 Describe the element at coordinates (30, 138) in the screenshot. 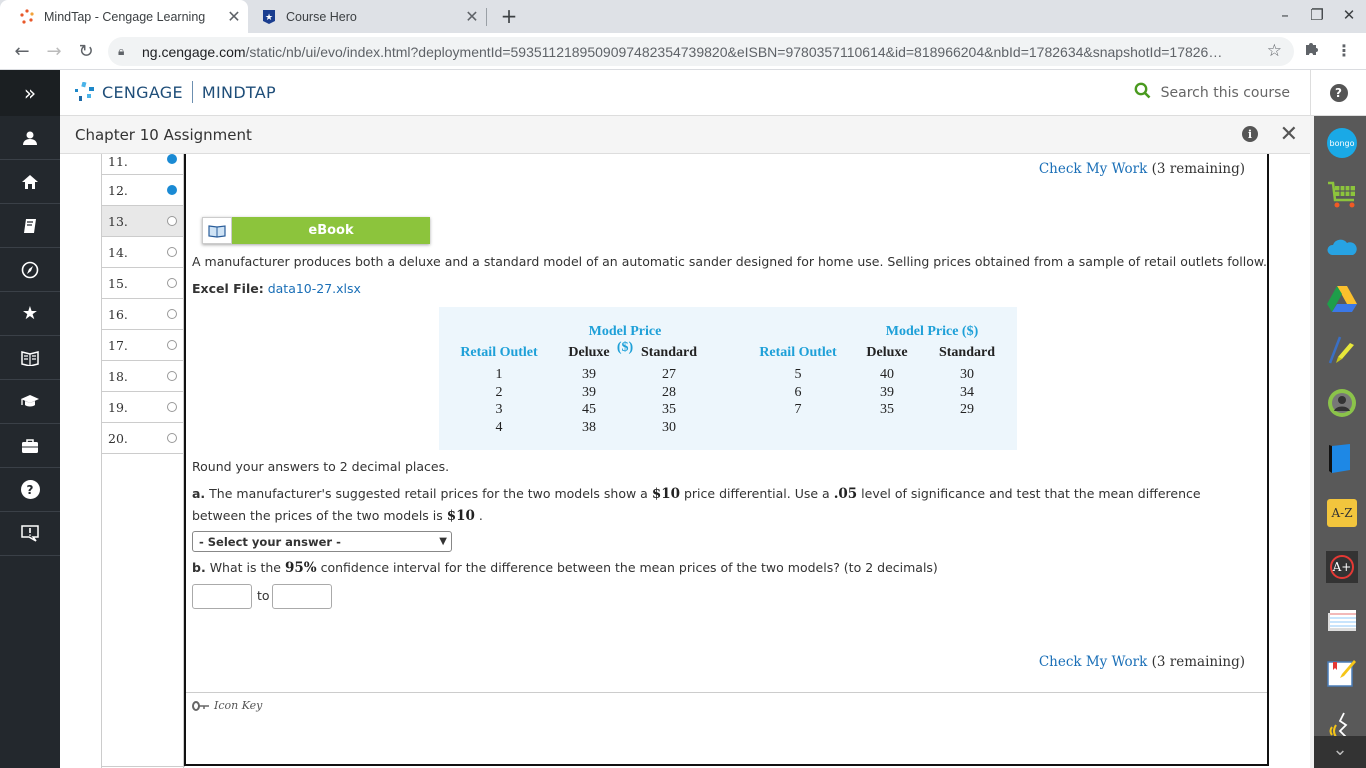

I see `account-icon` at that location.